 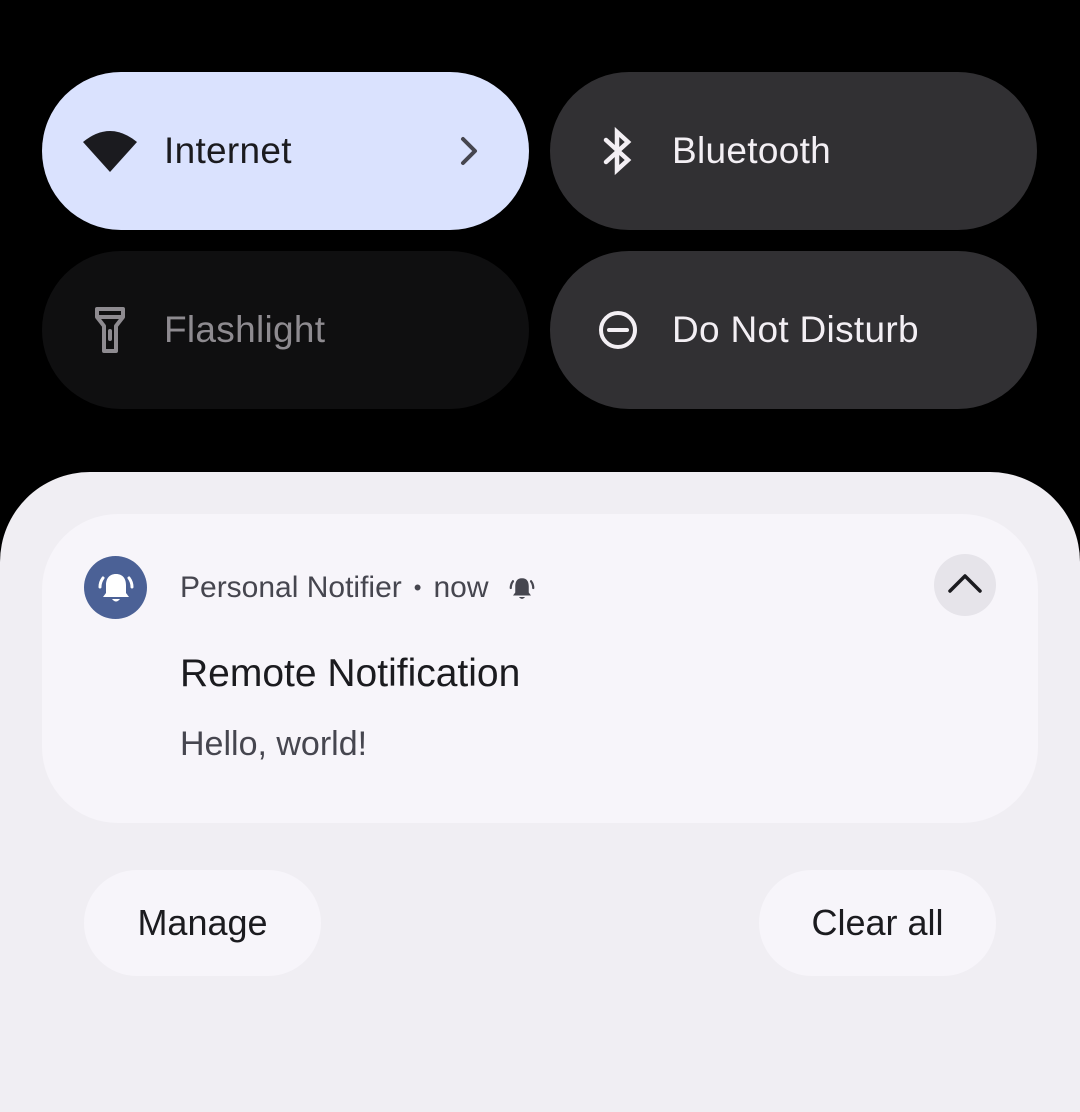 I want to click on flashlight-icon, so click(x=110, y=330).